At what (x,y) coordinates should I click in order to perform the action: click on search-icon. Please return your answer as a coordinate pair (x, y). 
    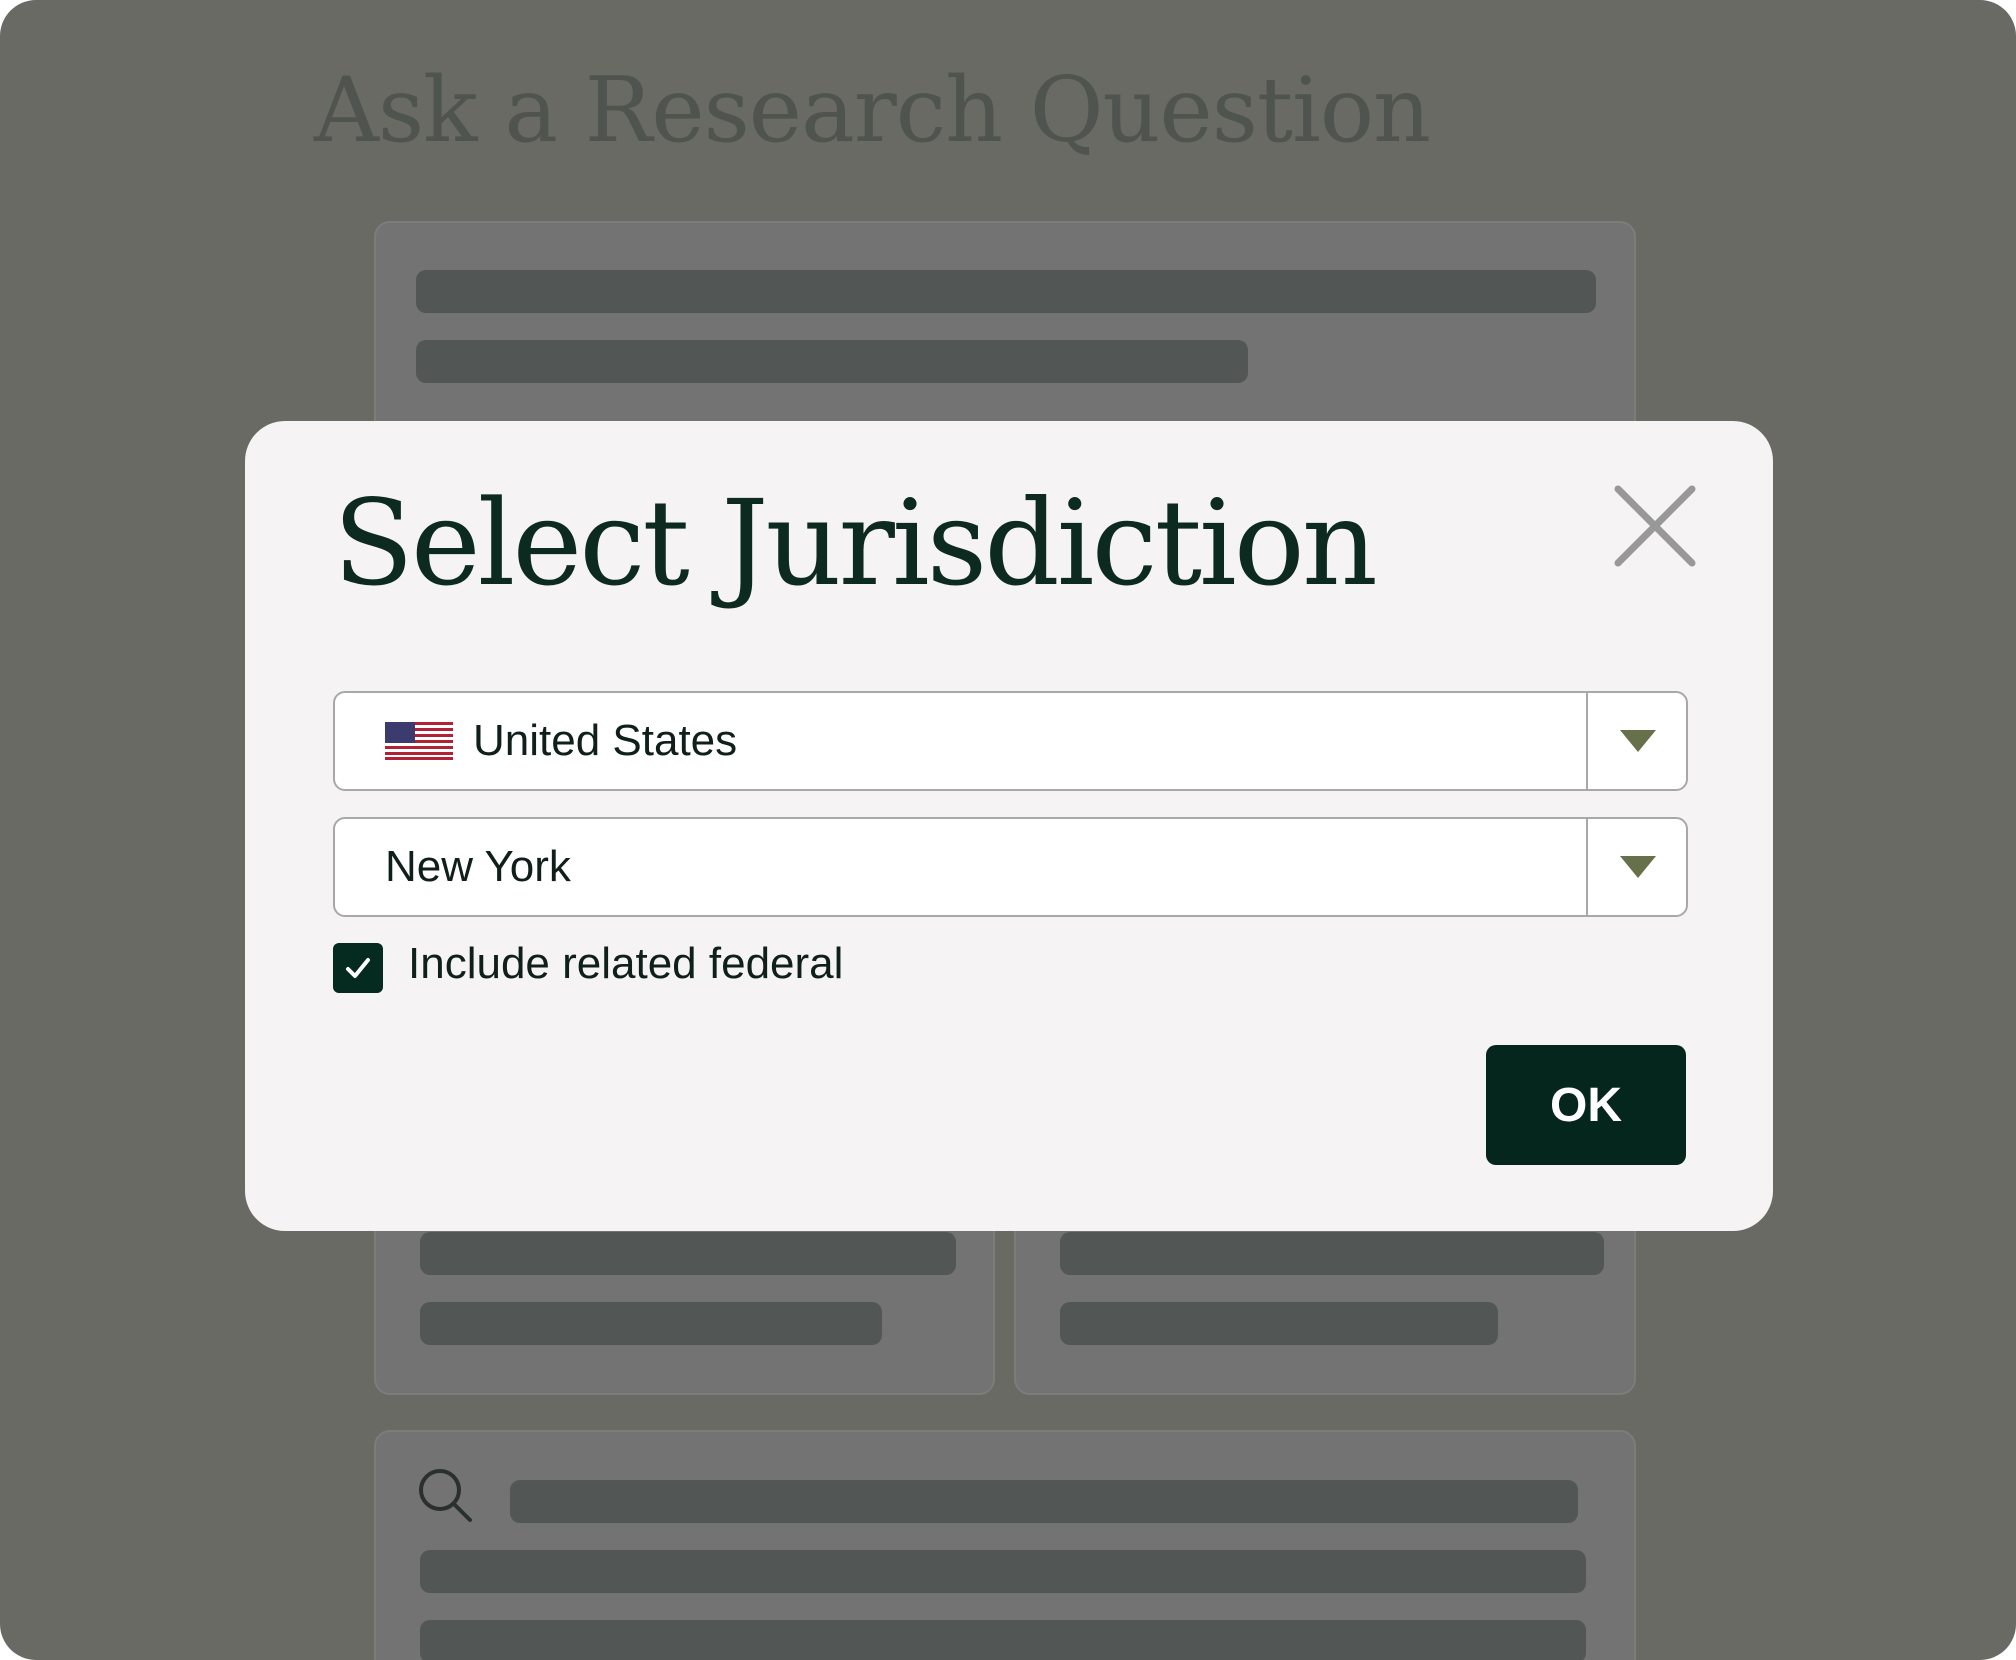
    Looking at the image, I should click on (445, 1495).